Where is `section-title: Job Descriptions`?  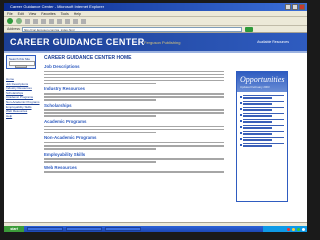
section-title: Job Descriptions is located at coordinates (134, 66).